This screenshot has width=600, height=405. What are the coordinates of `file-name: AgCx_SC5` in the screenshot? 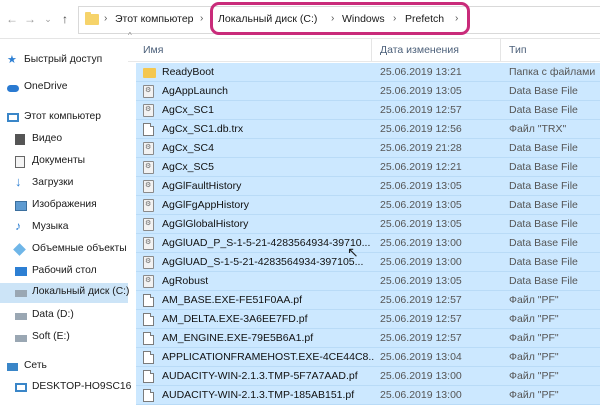 It's located at (188, 167).